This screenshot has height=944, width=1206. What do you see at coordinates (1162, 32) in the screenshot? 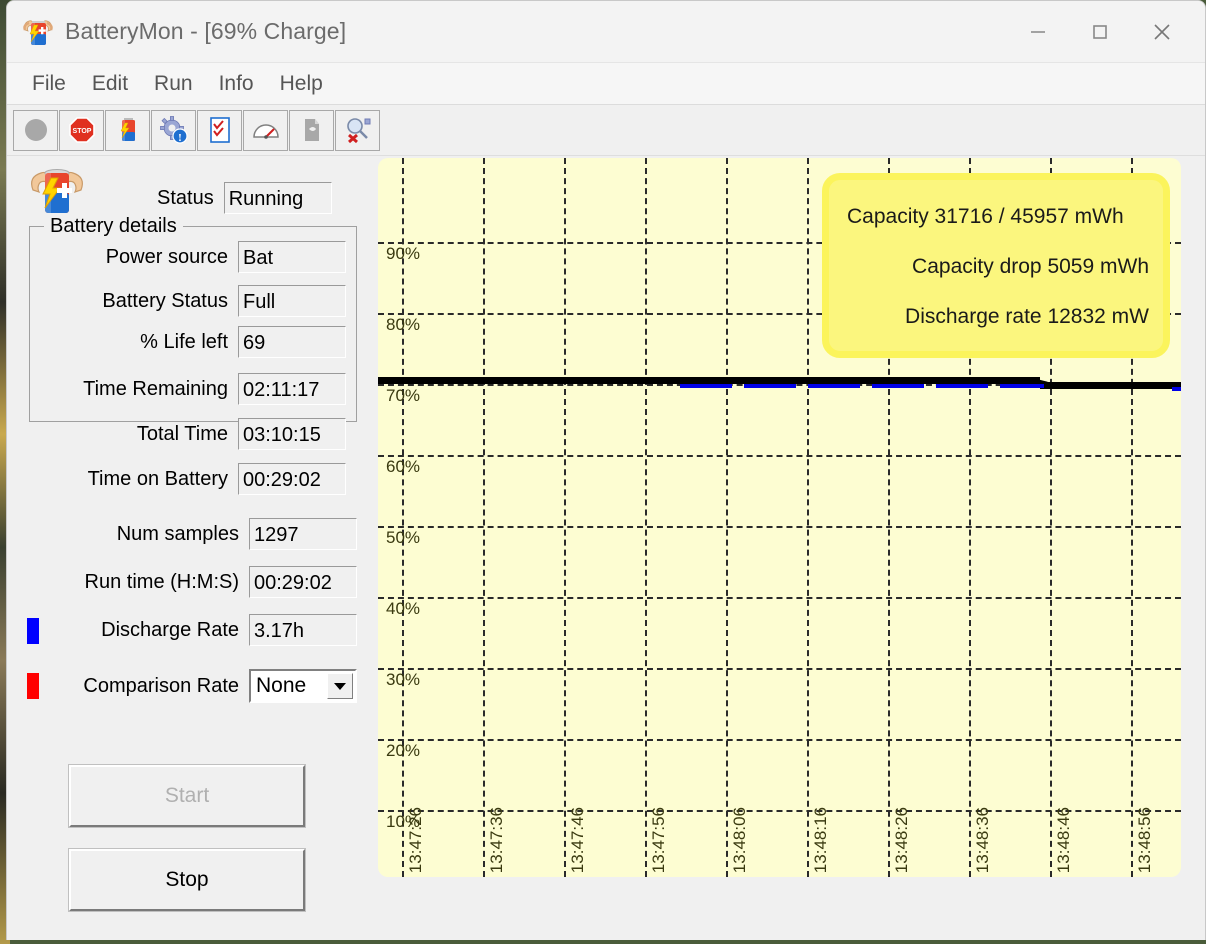
I see `close-icon` at bounding box center [1162, 32].